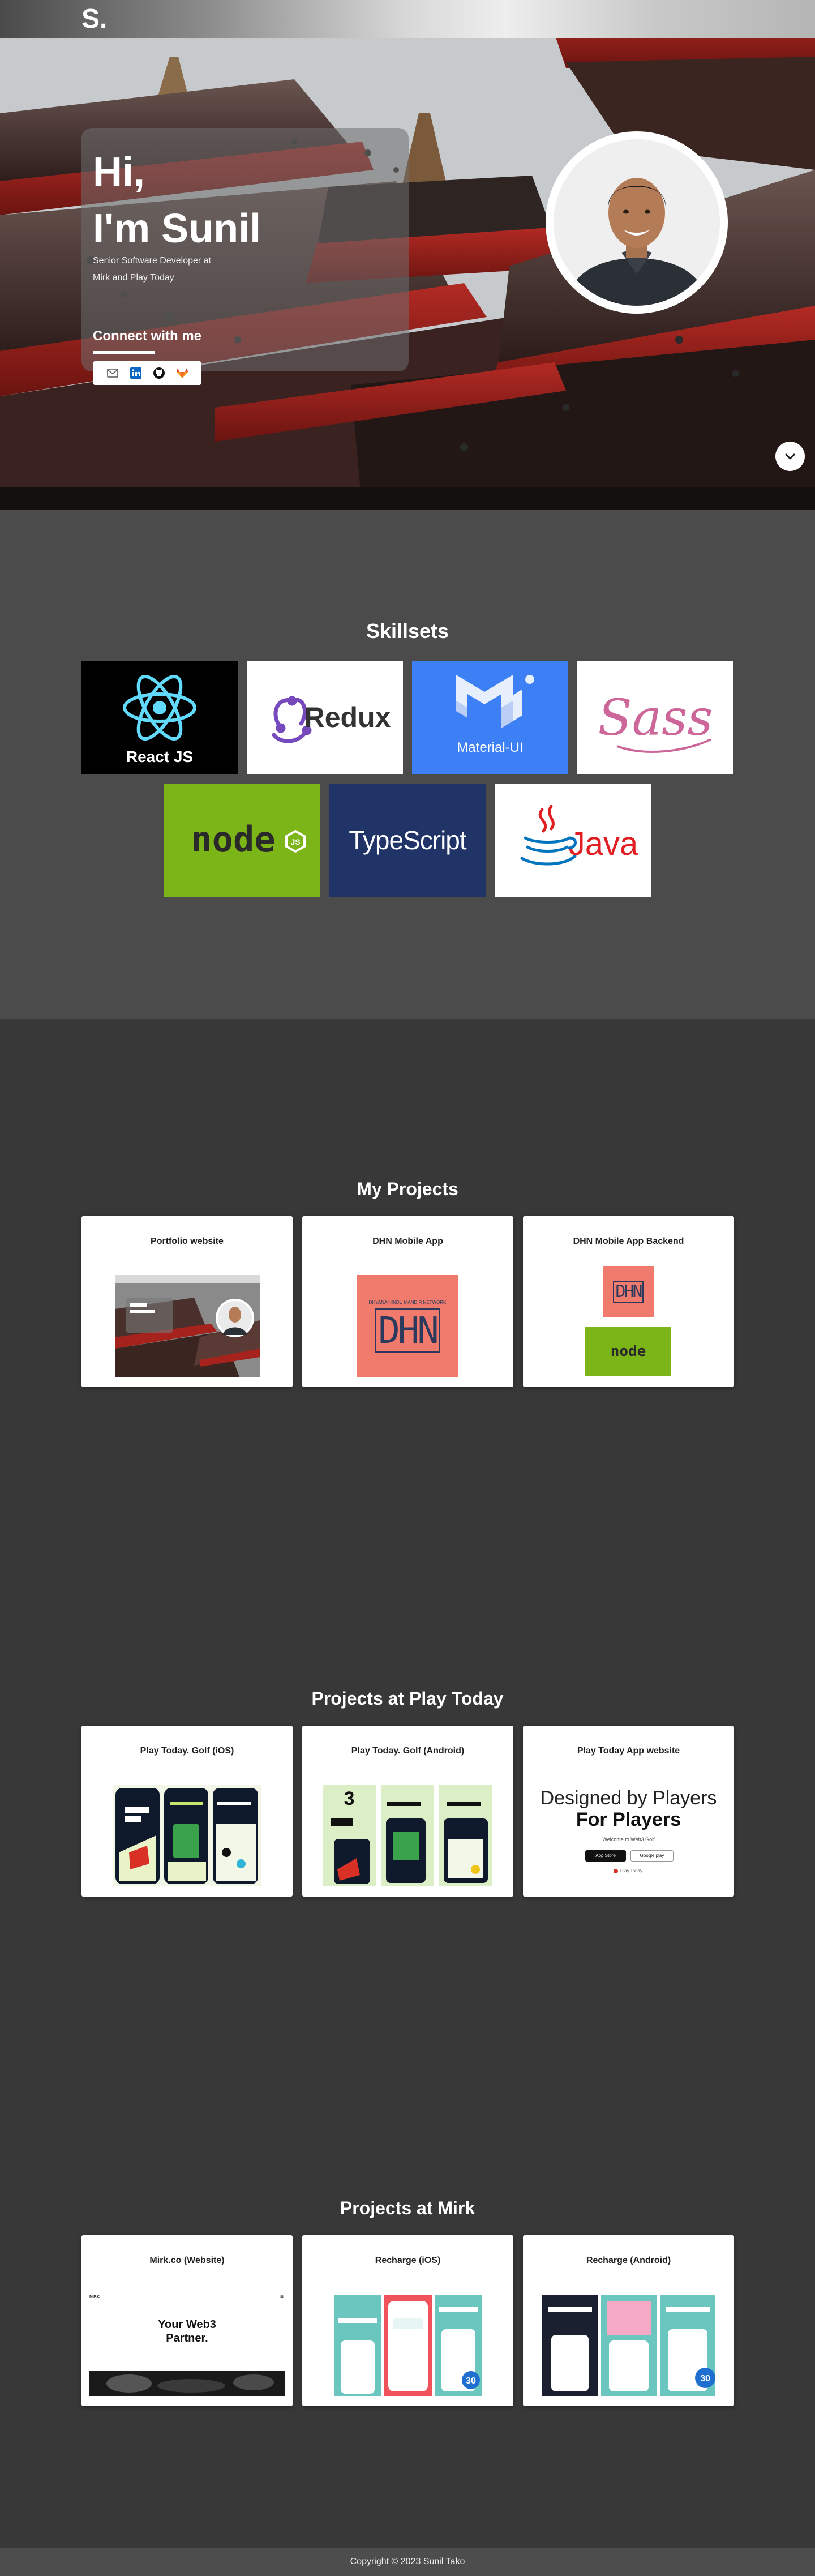 This screenshot has width=815, height=2576. Describe the element at coordinates (628, 1241) in the screenshot. I see `project-card-title: DHN Mobile App Backend` at that location.